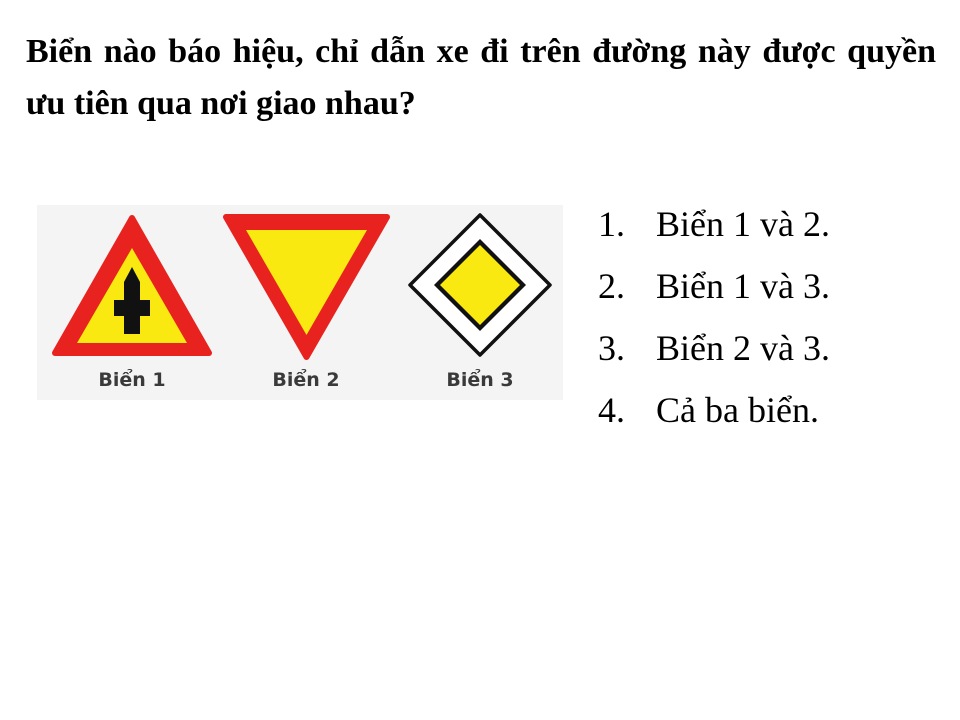 The height and width of the screenshot is (720, 960). What do you see at coordinates (480, 285) in the screenshot?
I see `priority-road-icon` at bounding box center [480, 285].